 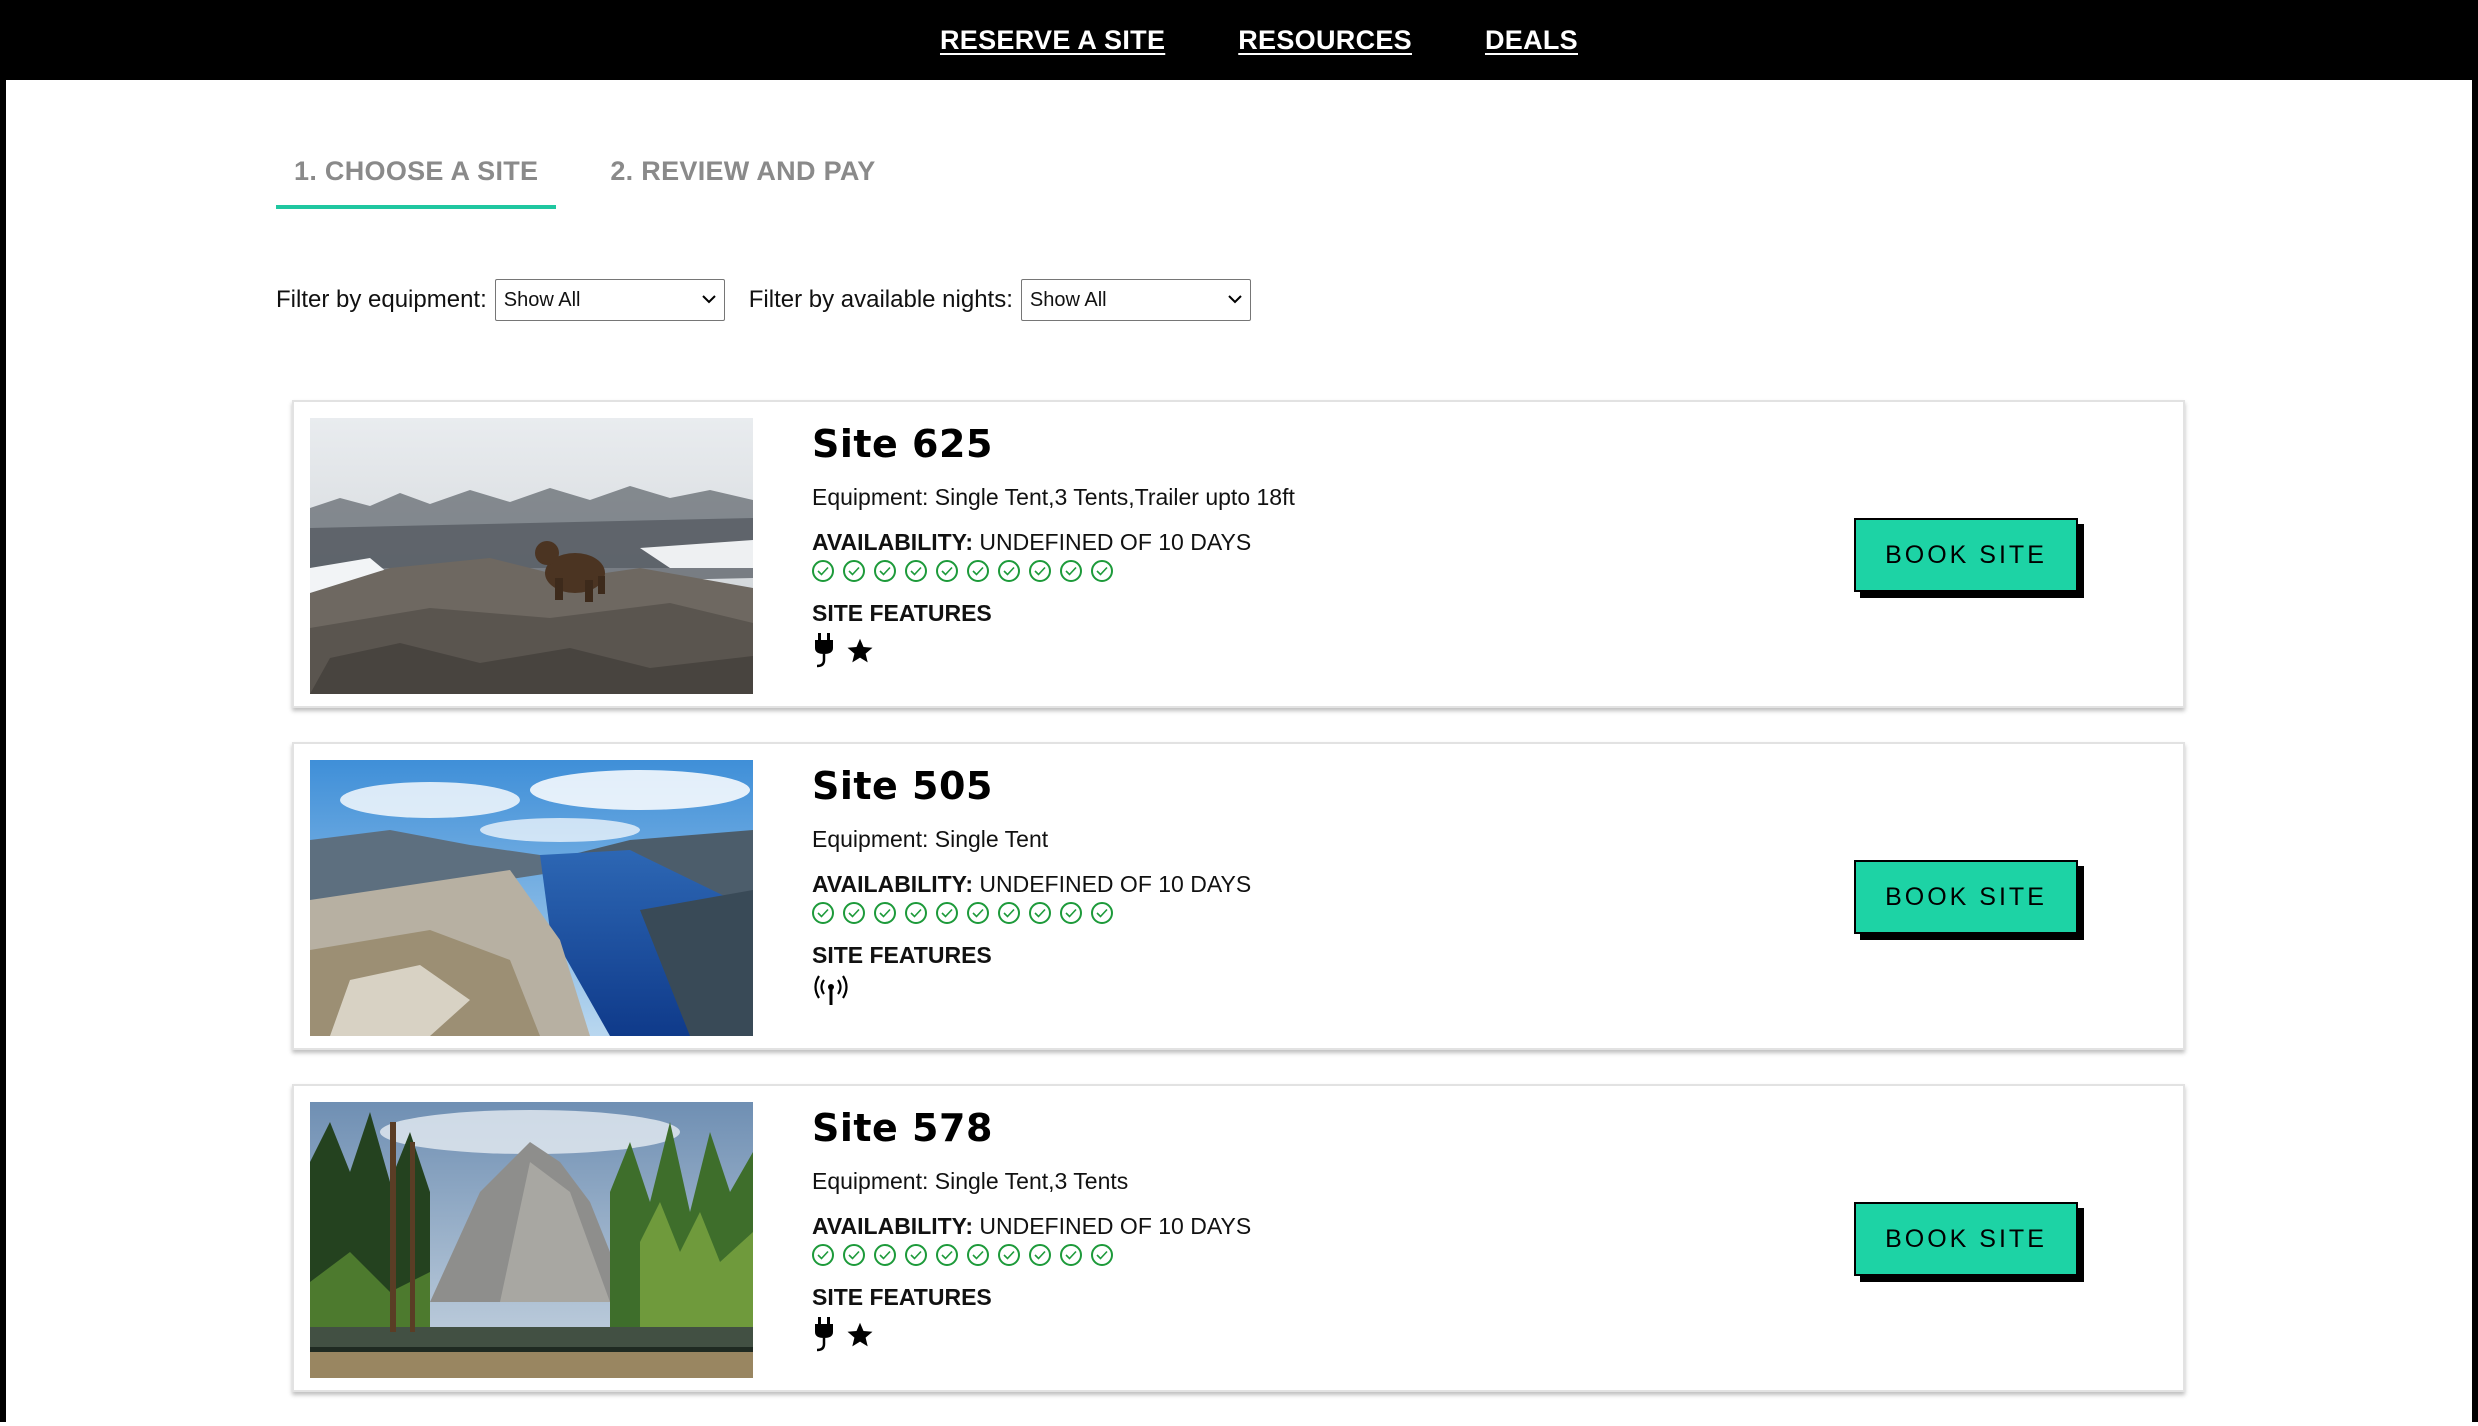 What do you see at coordinates (1135, 300) in the screenshot?
I see `nights-filter-select: Show All` at bounding box center [1135, 300].